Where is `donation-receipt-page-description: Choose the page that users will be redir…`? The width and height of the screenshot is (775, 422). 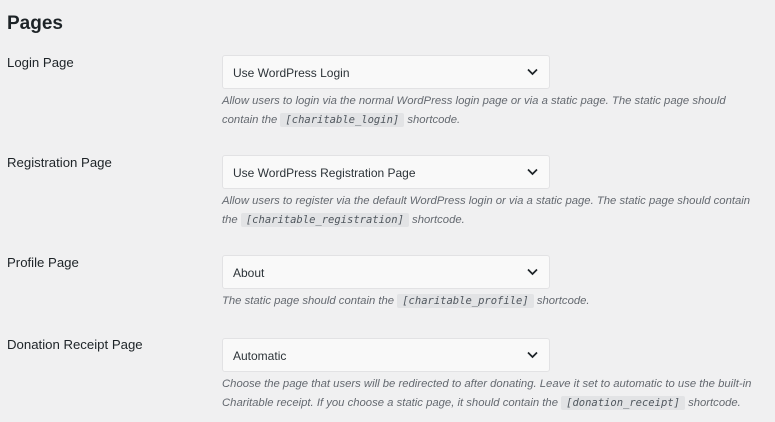 donation-receipt-page-description: Choose the page that users will be redir… is located at coordinates (492, 394).